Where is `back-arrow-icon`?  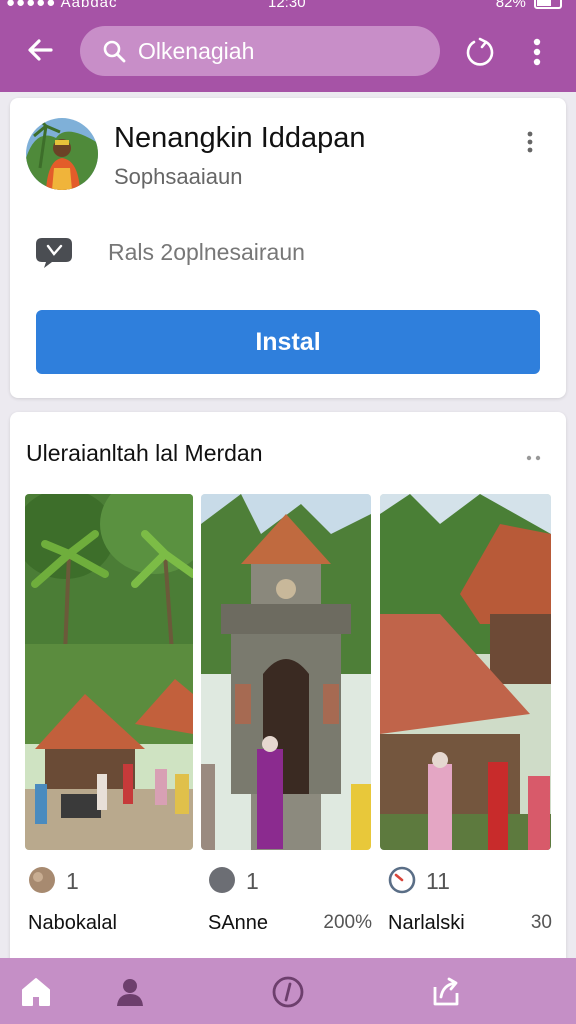 back-arrow-icon is located at coordinates (40, 50).